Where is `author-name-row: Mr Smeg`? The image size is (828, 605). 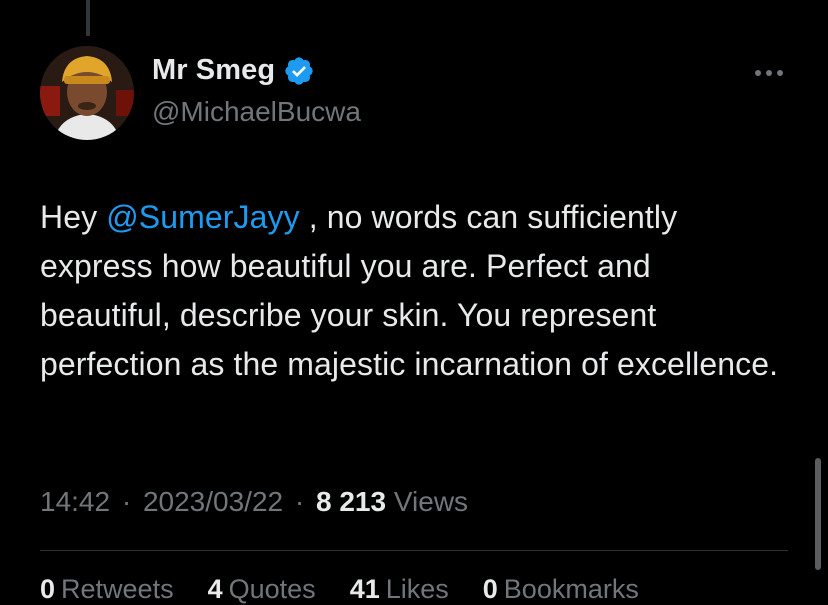
author-name-row: Mr Smeg is located at coordinates (233, 70).